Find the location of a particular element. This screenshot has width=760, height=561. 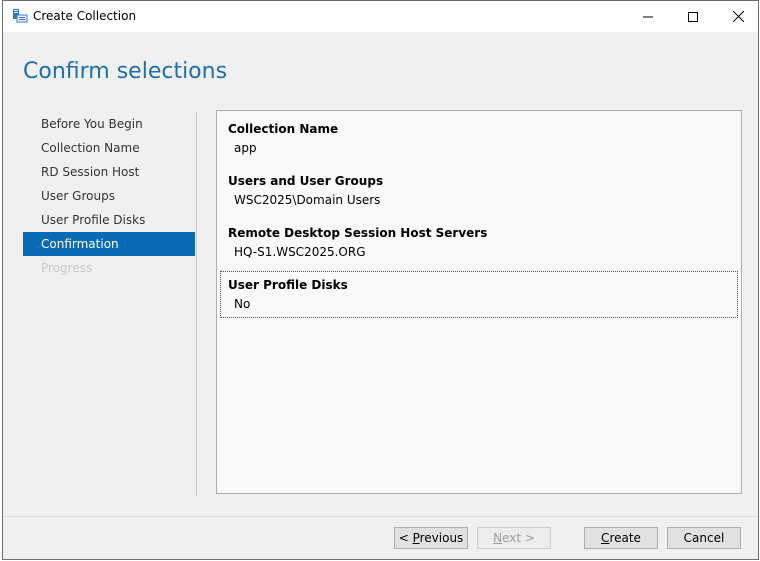

server-manager-icon is located at coordinates (20, 16).